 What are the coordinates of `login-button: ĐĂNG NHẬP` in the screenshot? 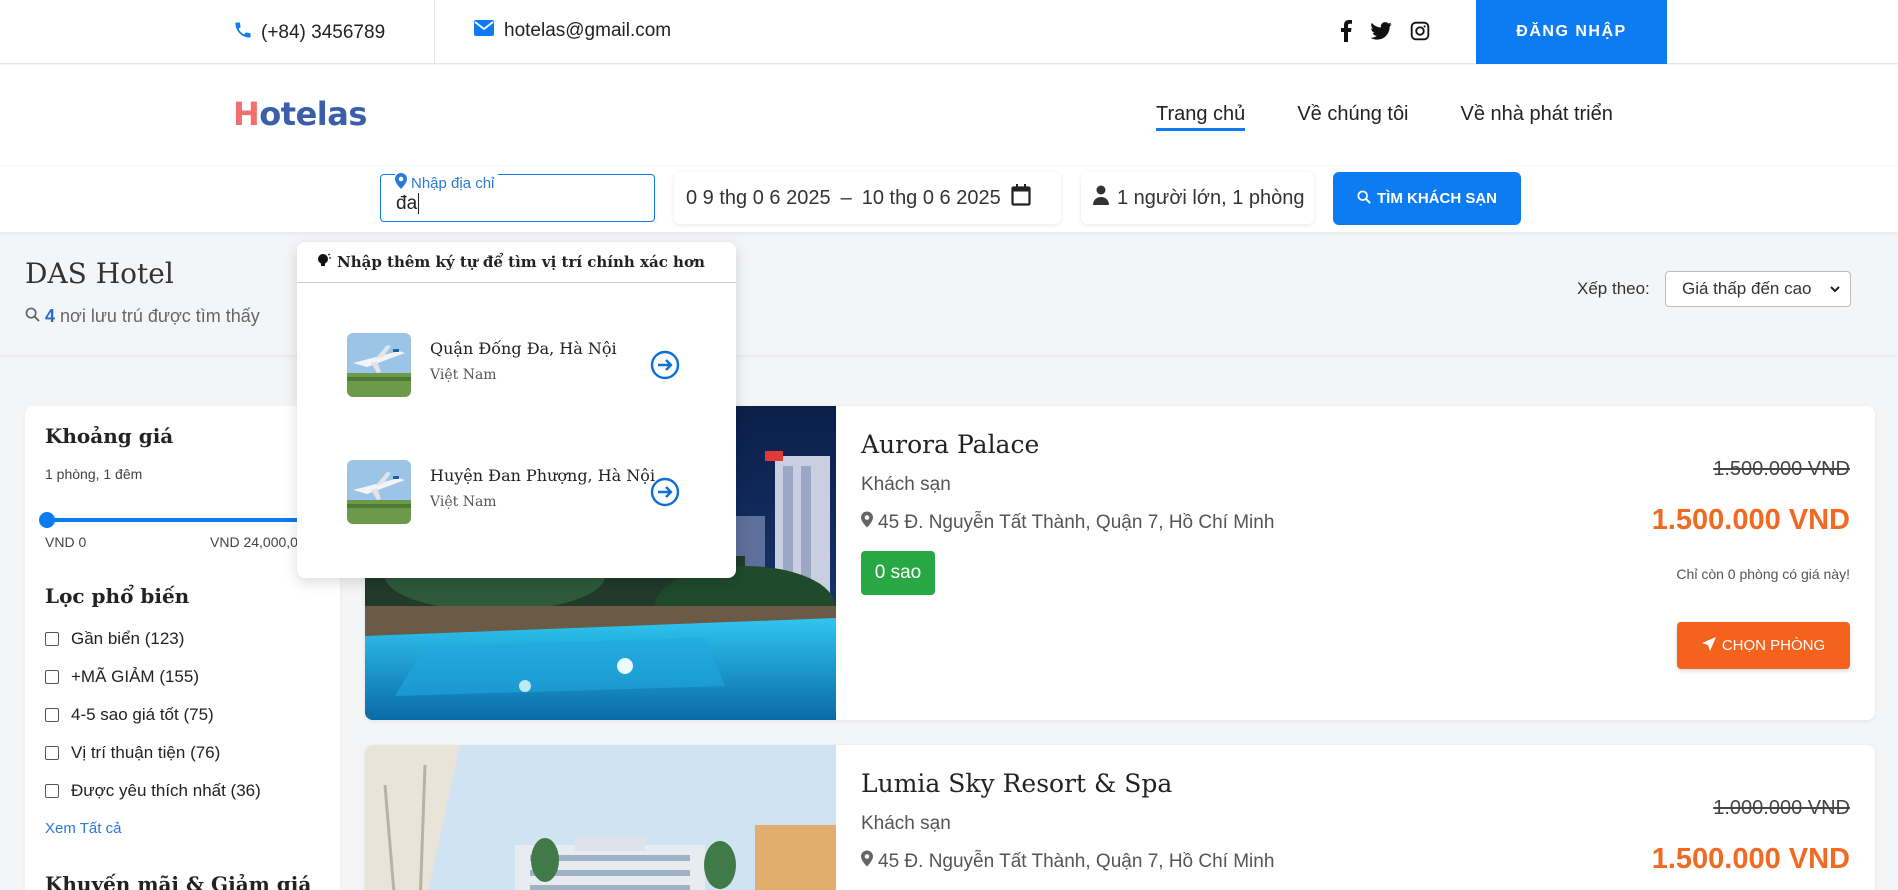 It's located at (1571, 32).